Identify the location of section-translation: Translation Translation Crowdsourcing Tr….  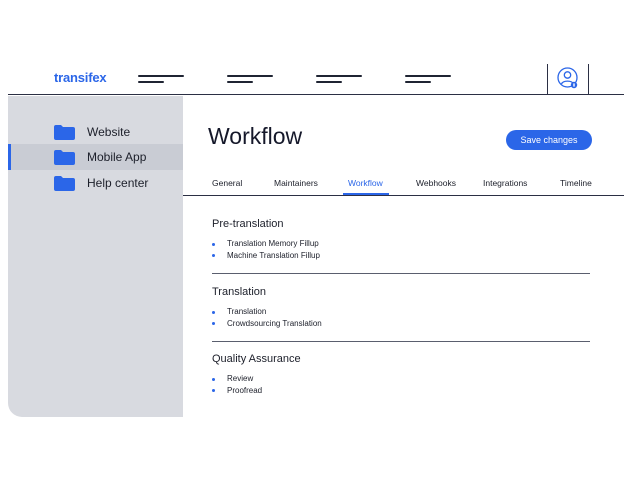
(401, 307).